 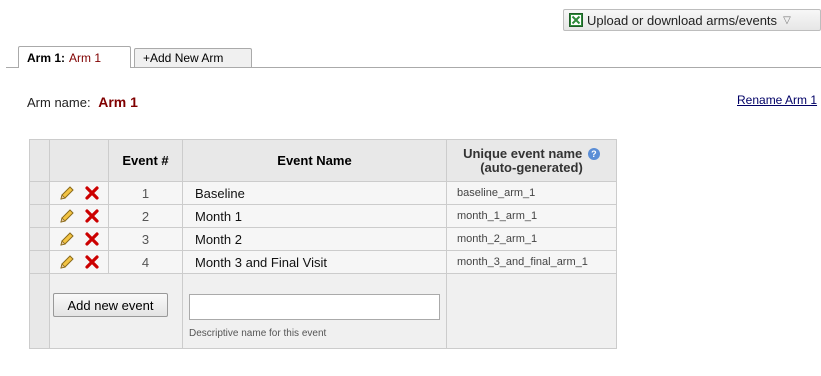 What do you see at coordinates (85, 57) in the screenshot?
I see `tab-arm-1-name: Arm 1` at bounding box center [85, 57].